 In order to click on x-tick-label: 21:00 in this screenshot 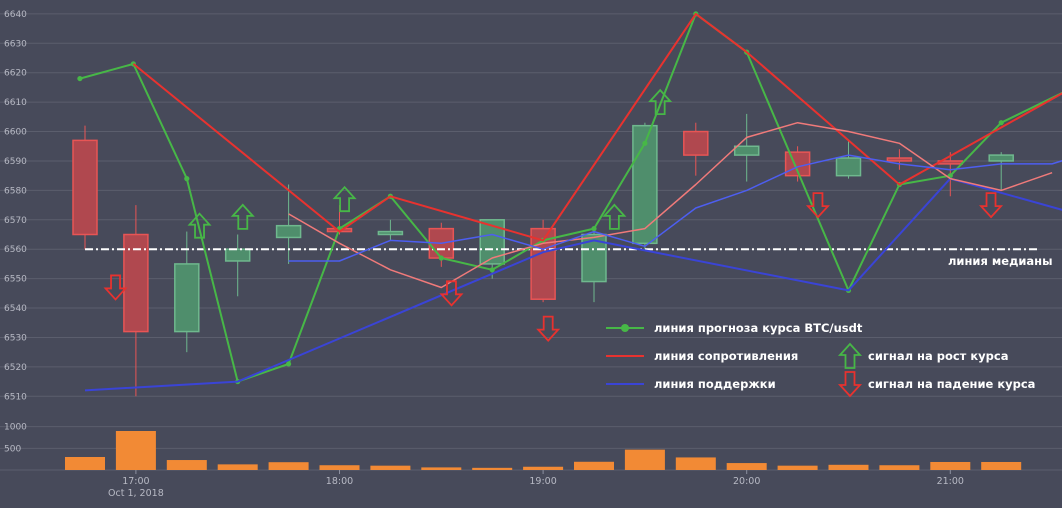, I will do `click(950, 481)`.